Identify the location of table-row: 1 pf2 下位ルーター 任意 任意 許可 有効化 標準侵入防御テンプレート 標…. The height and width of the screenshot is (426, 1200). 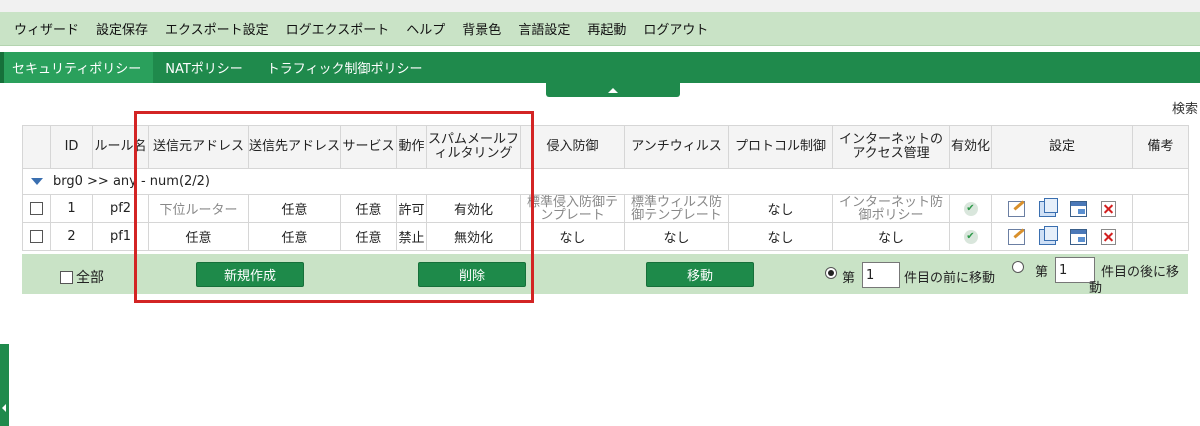
(605, 208).